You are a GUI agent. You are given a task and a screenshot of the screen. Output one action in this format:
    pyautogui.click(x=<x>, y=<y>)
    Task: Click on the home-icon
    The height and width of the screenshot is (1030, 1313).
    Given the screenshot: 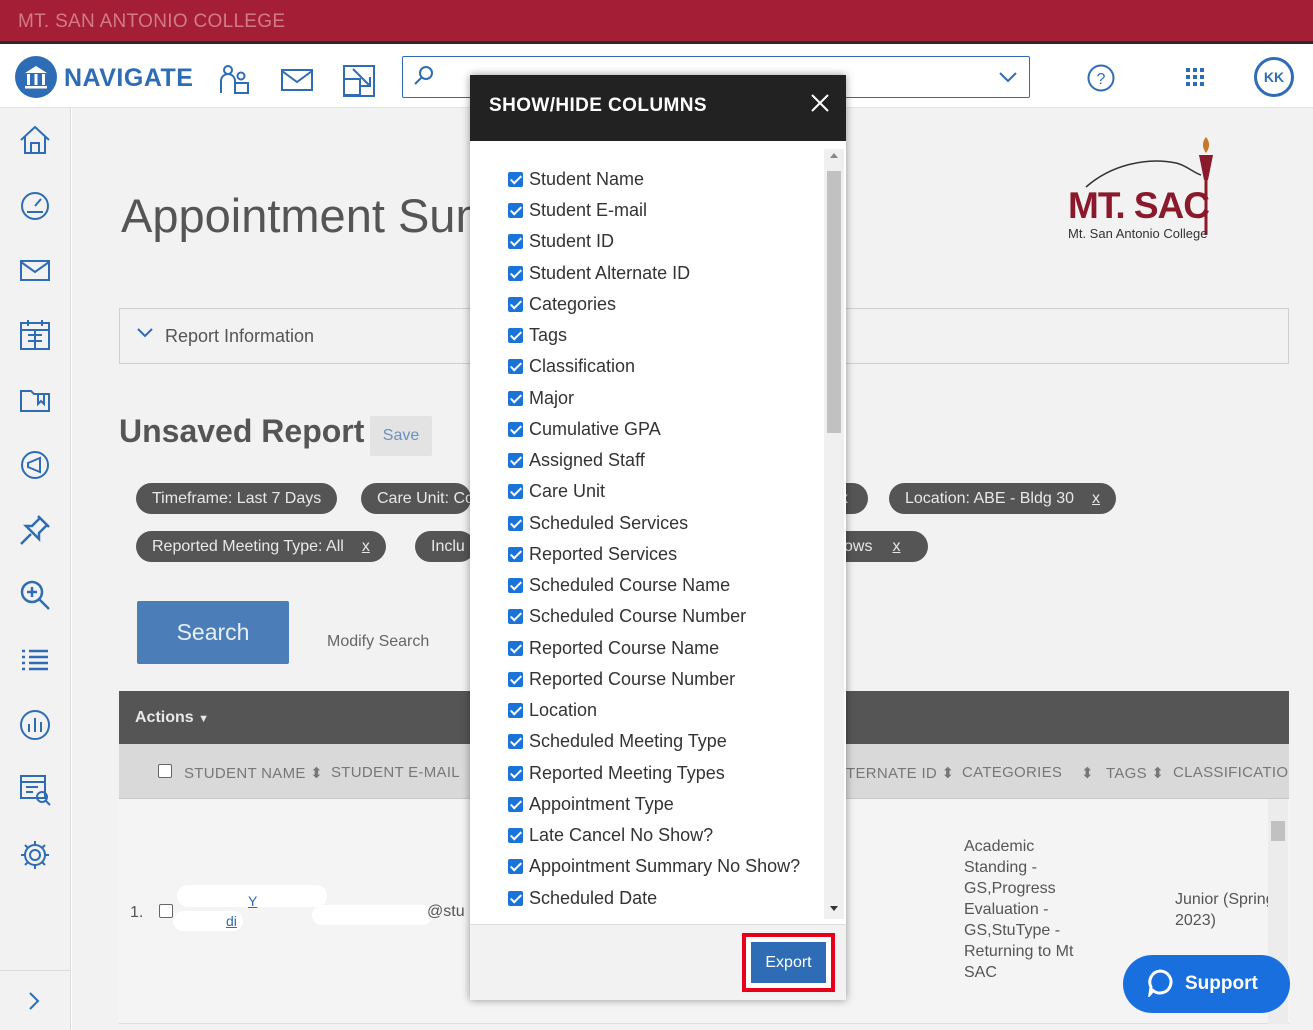 What is the action you would take?
    pyautogui.click(x=35, y=140)
    